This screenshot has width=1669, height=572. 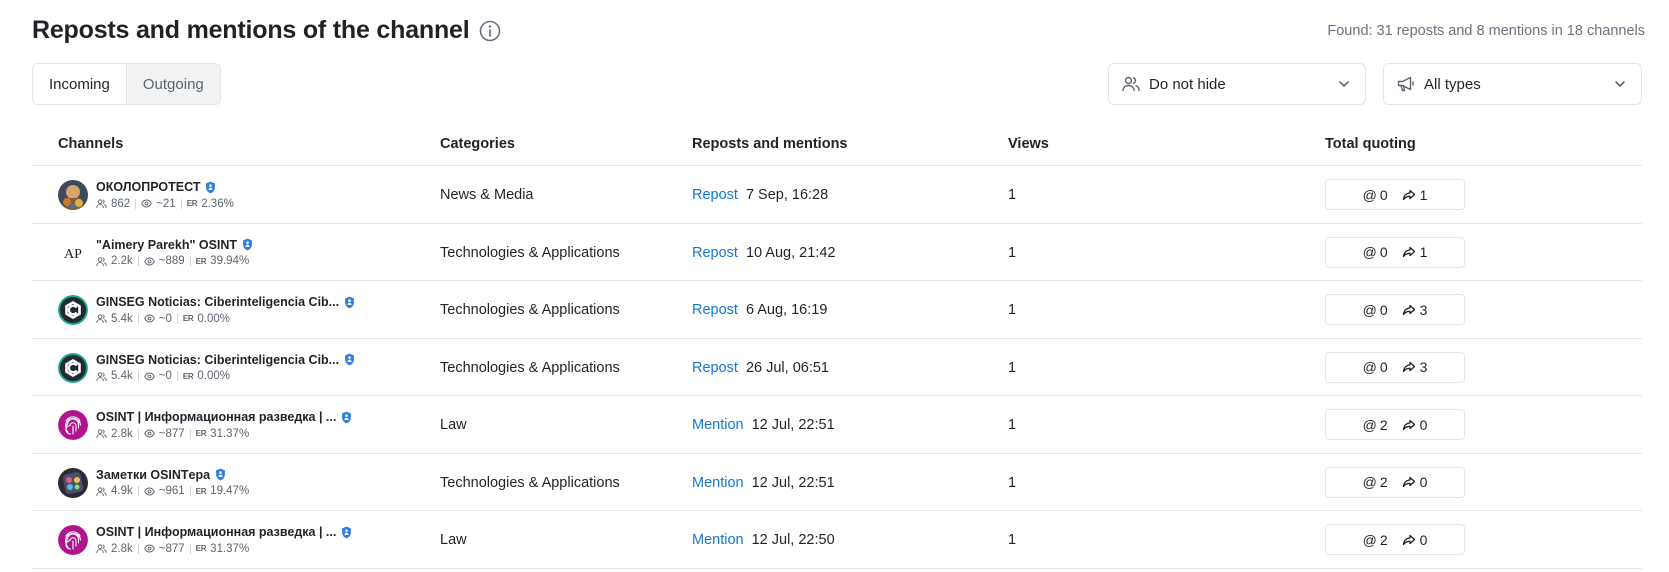 I want to click on er-value: 0.00%, so click(x=213, y=318).